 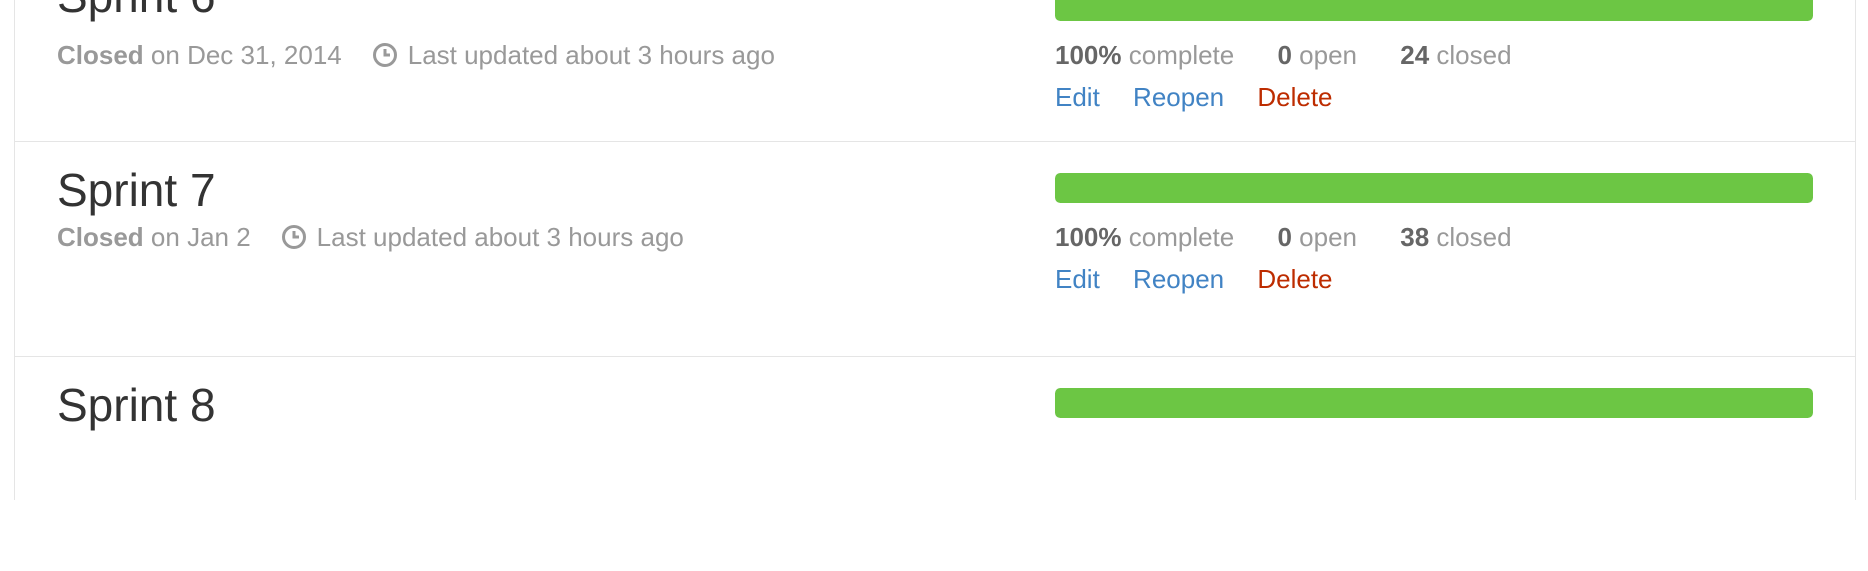 I want to click on milestone-stats: 100% complete 0 open 38 closed, so click(x=1301, y=237).